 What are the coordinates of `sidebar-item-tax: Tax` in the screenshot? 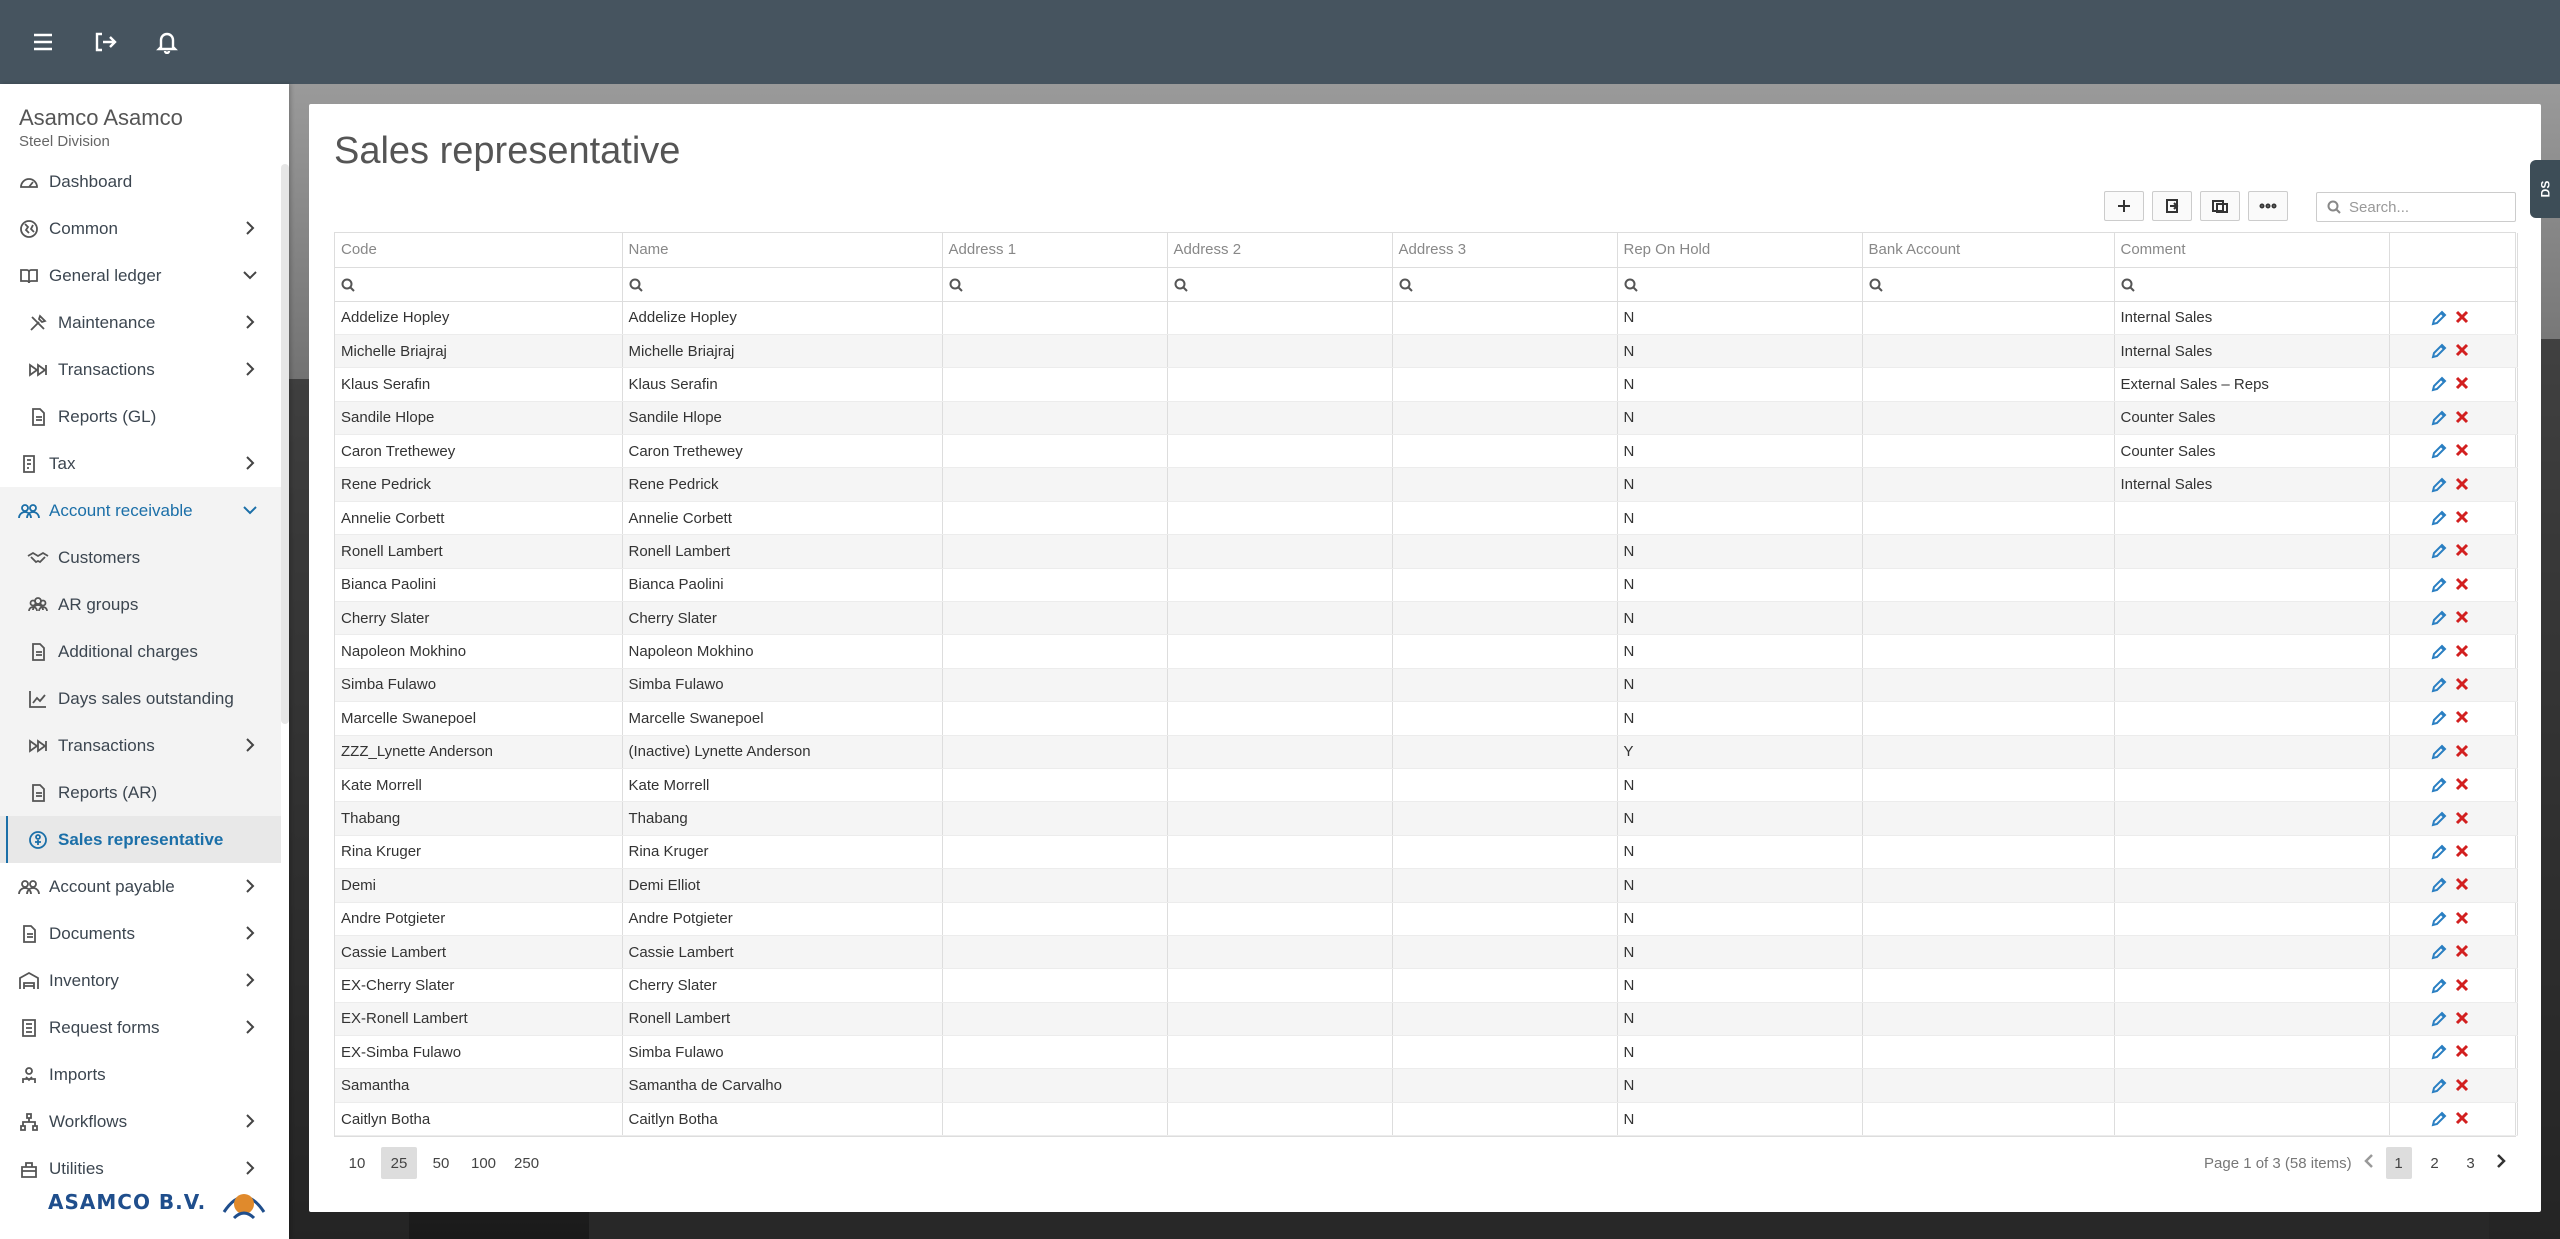 It's located at (140, 463).